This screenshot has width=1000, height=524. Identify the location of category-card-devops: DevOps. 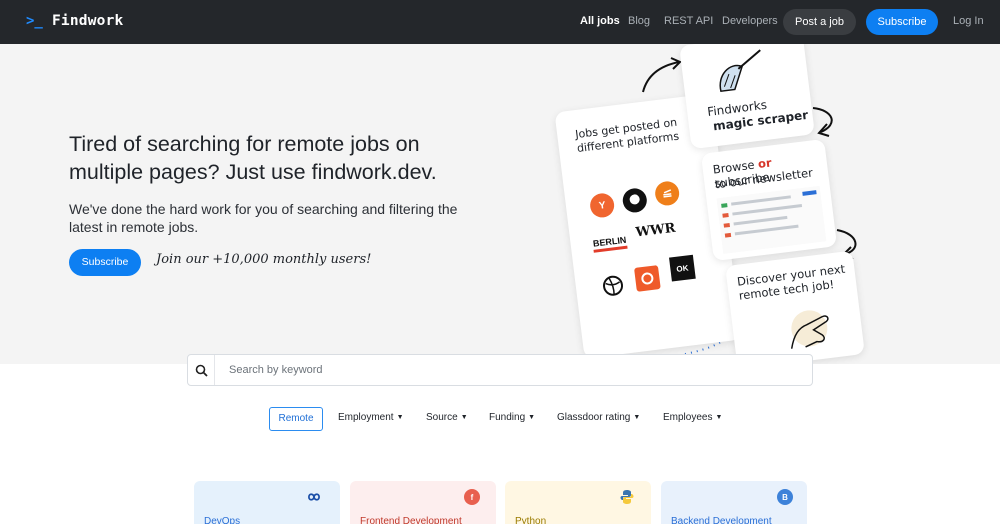
(267, 502).